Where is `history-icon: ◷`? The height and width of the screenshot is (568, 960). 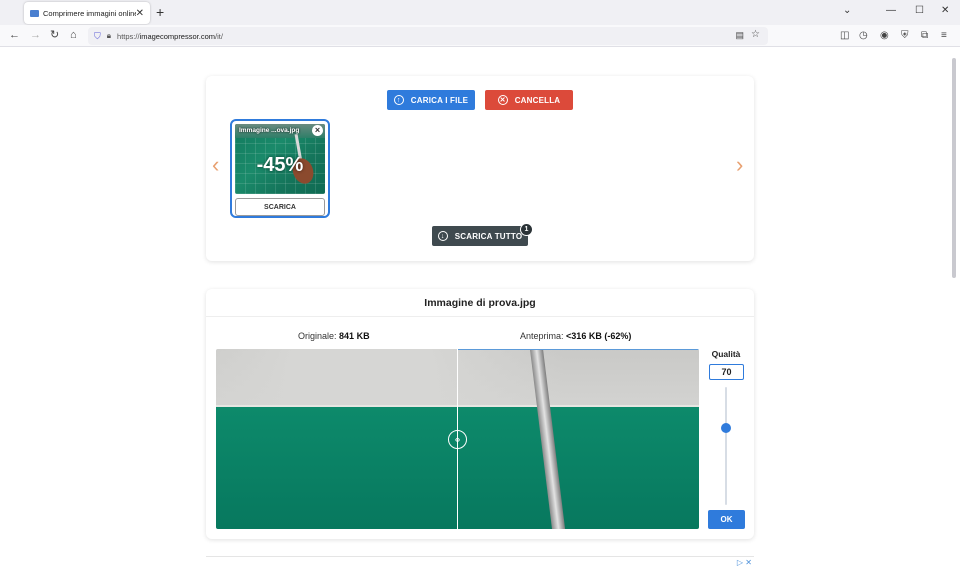
history-icon: ◷ is located at coordinates (863, 35).